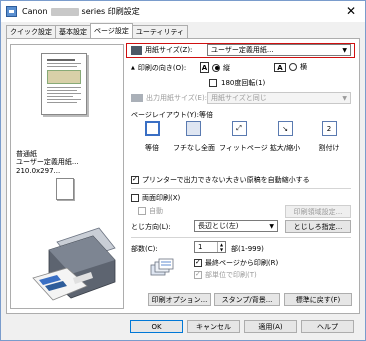 This screenshot has width=366, height=341. I want to click on page-layout-label: ページレイアウト(Y):等倍, so click(172, 115).